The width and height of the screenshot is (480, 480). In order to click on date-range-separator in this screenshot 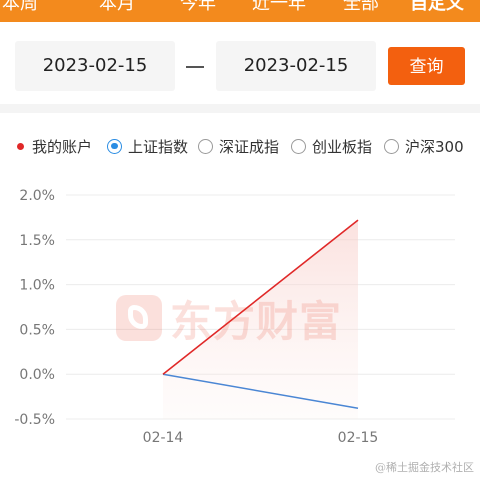, I will do `click(195, 67)`.